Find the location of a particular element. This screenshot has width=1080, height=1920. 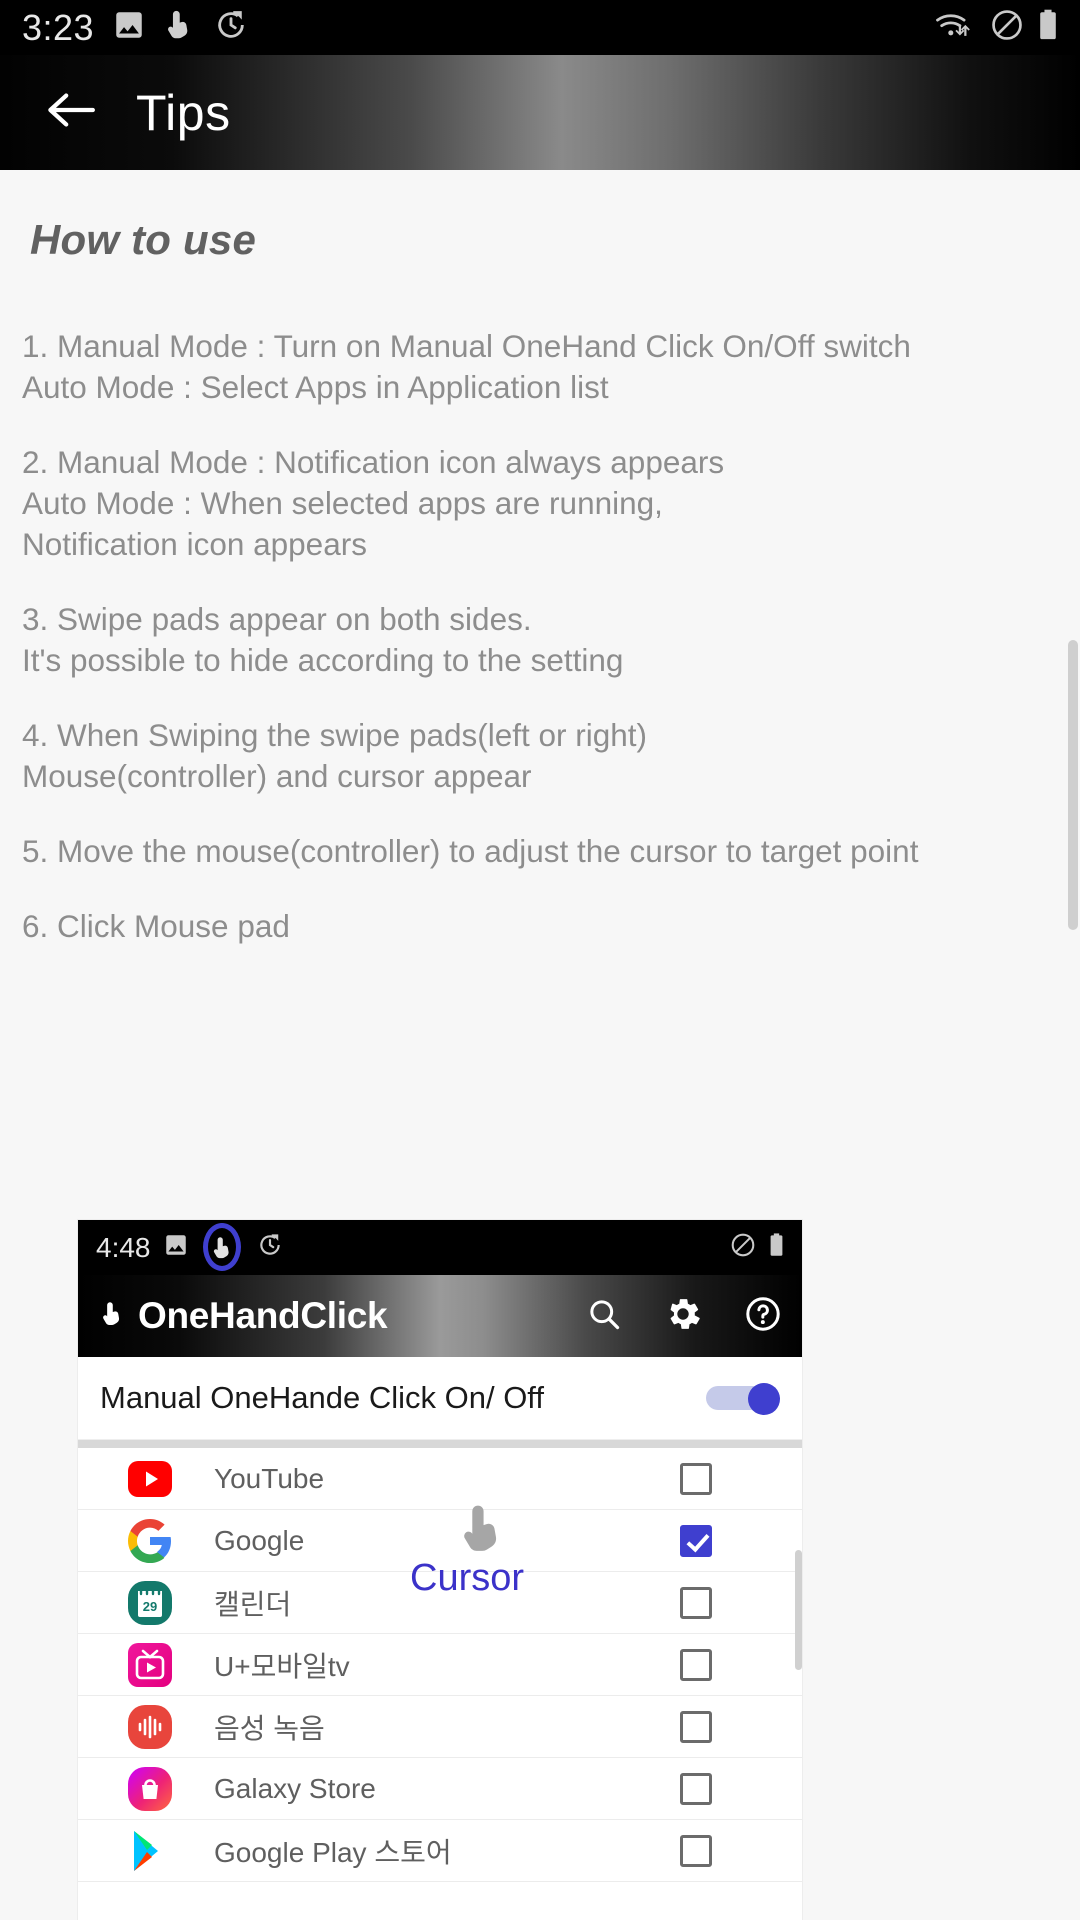

list-item: Google is located at coordinates (440, 1541).